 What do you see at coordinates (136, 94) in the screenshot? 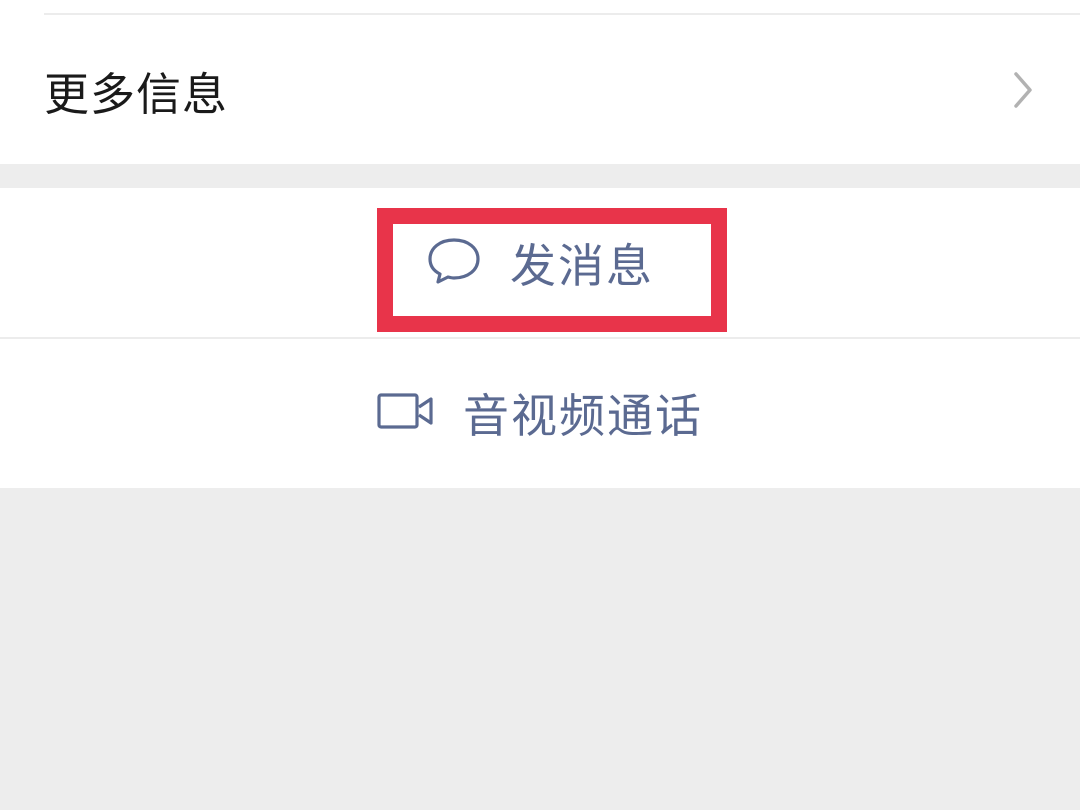
I see `more-info-label: 更多信息` at bounding box center [136, 94].